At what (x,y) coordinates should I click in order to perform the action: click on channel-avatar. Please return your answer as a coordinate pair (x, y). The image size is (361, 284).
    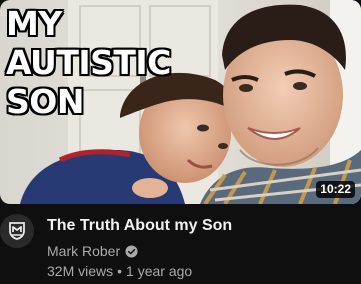
    Looking at the image, I should click on (17, 231).